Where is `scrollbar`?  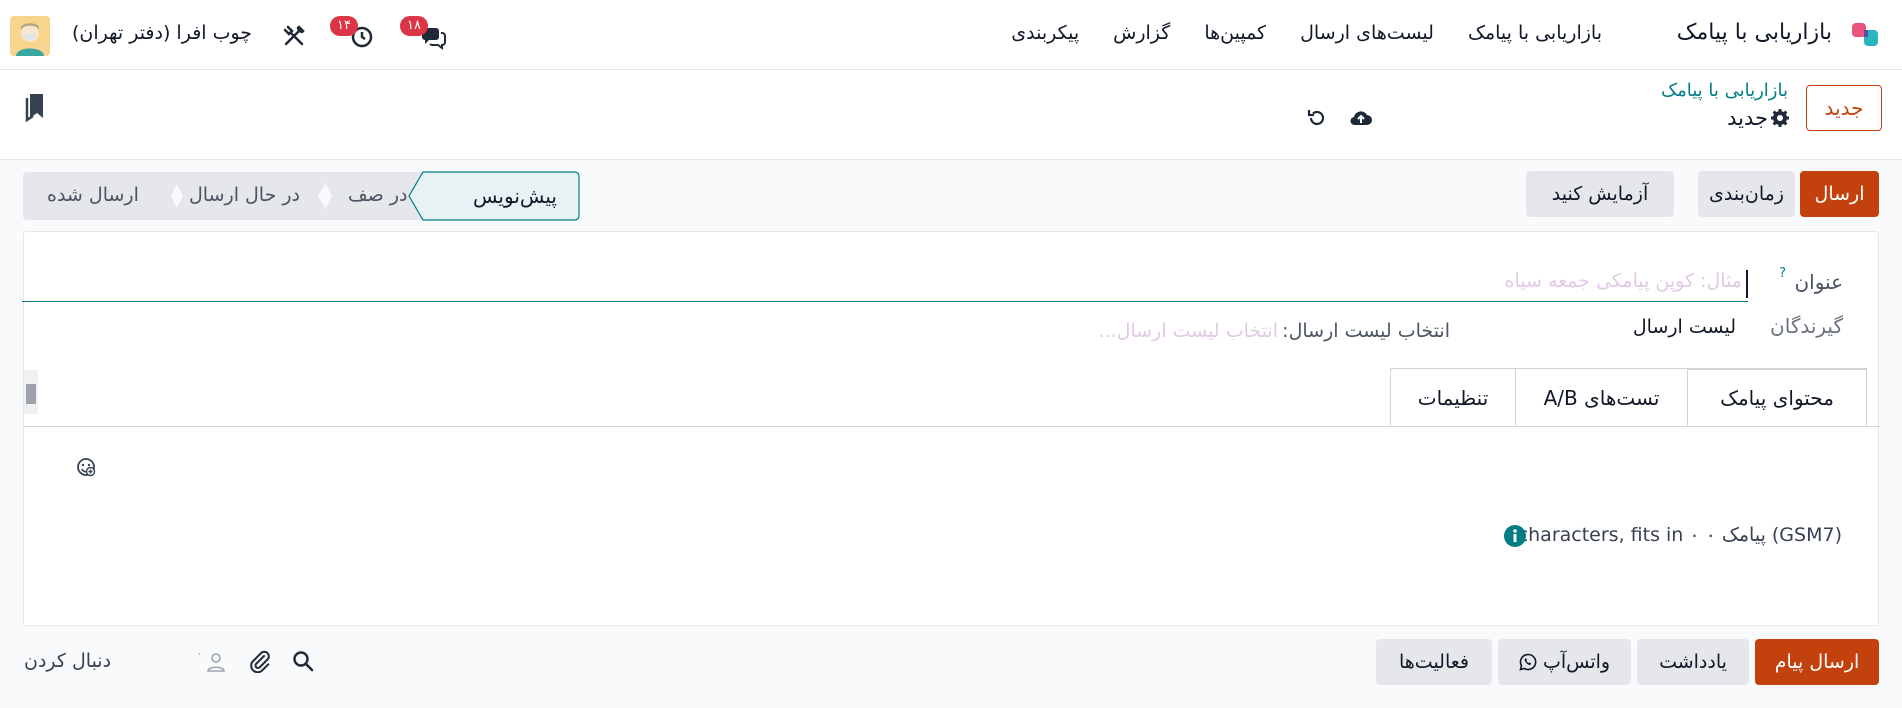 scrollbar is located at coordinates (31, 392).